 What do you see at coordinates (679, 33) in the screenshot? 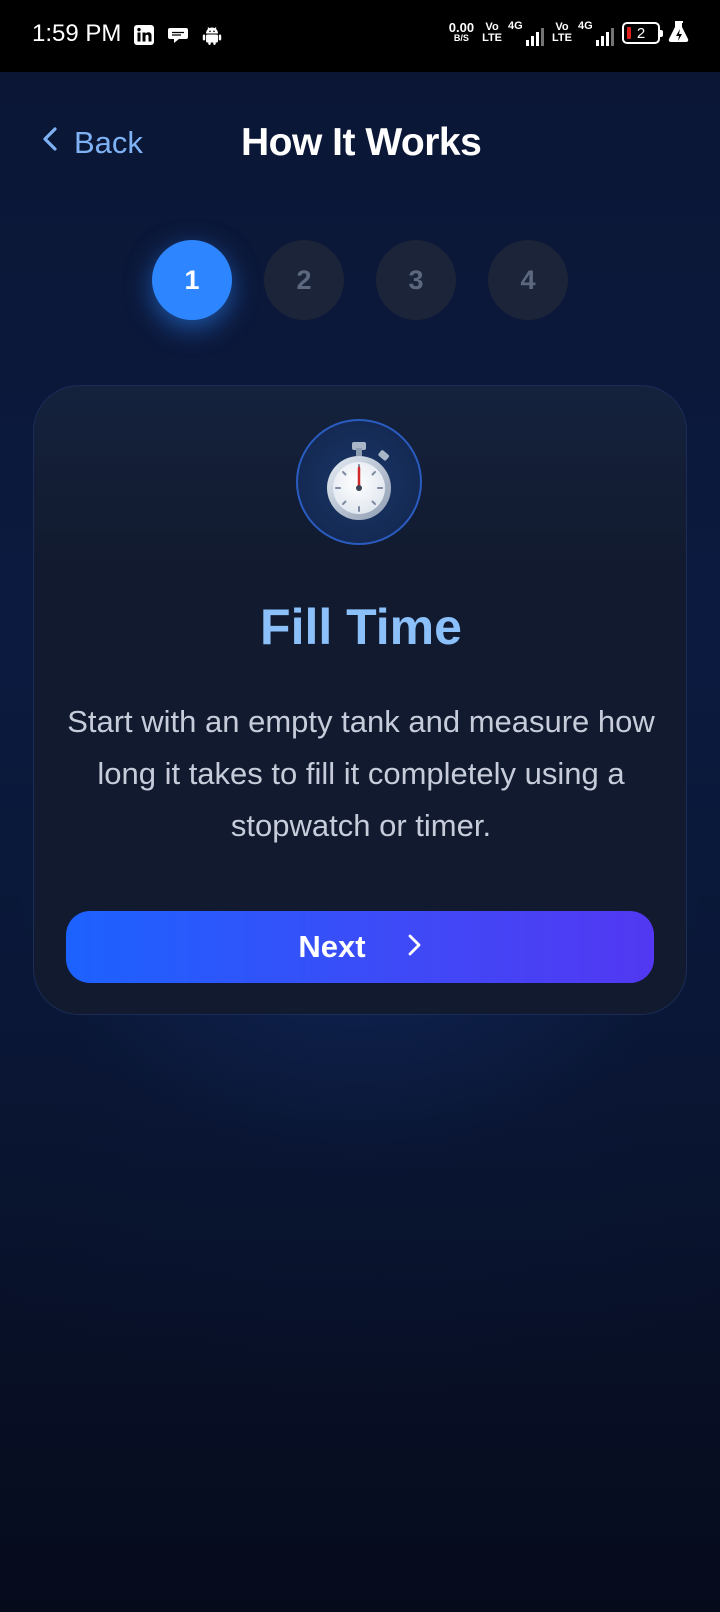
I see `battery-saver-icon` at bounding box center [679, 33].